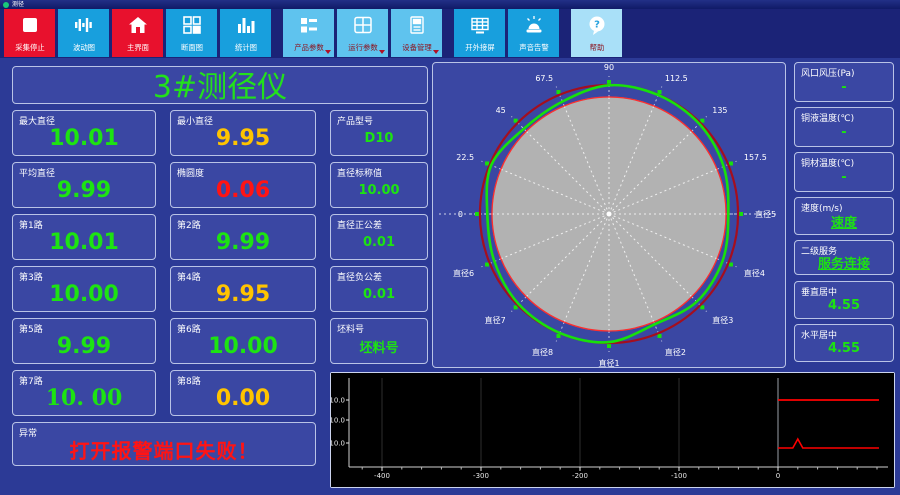  What do you see at coordinates (719, 110) in the screenshot?
I see `svg-text: 135` at bounding box center [719, 110].